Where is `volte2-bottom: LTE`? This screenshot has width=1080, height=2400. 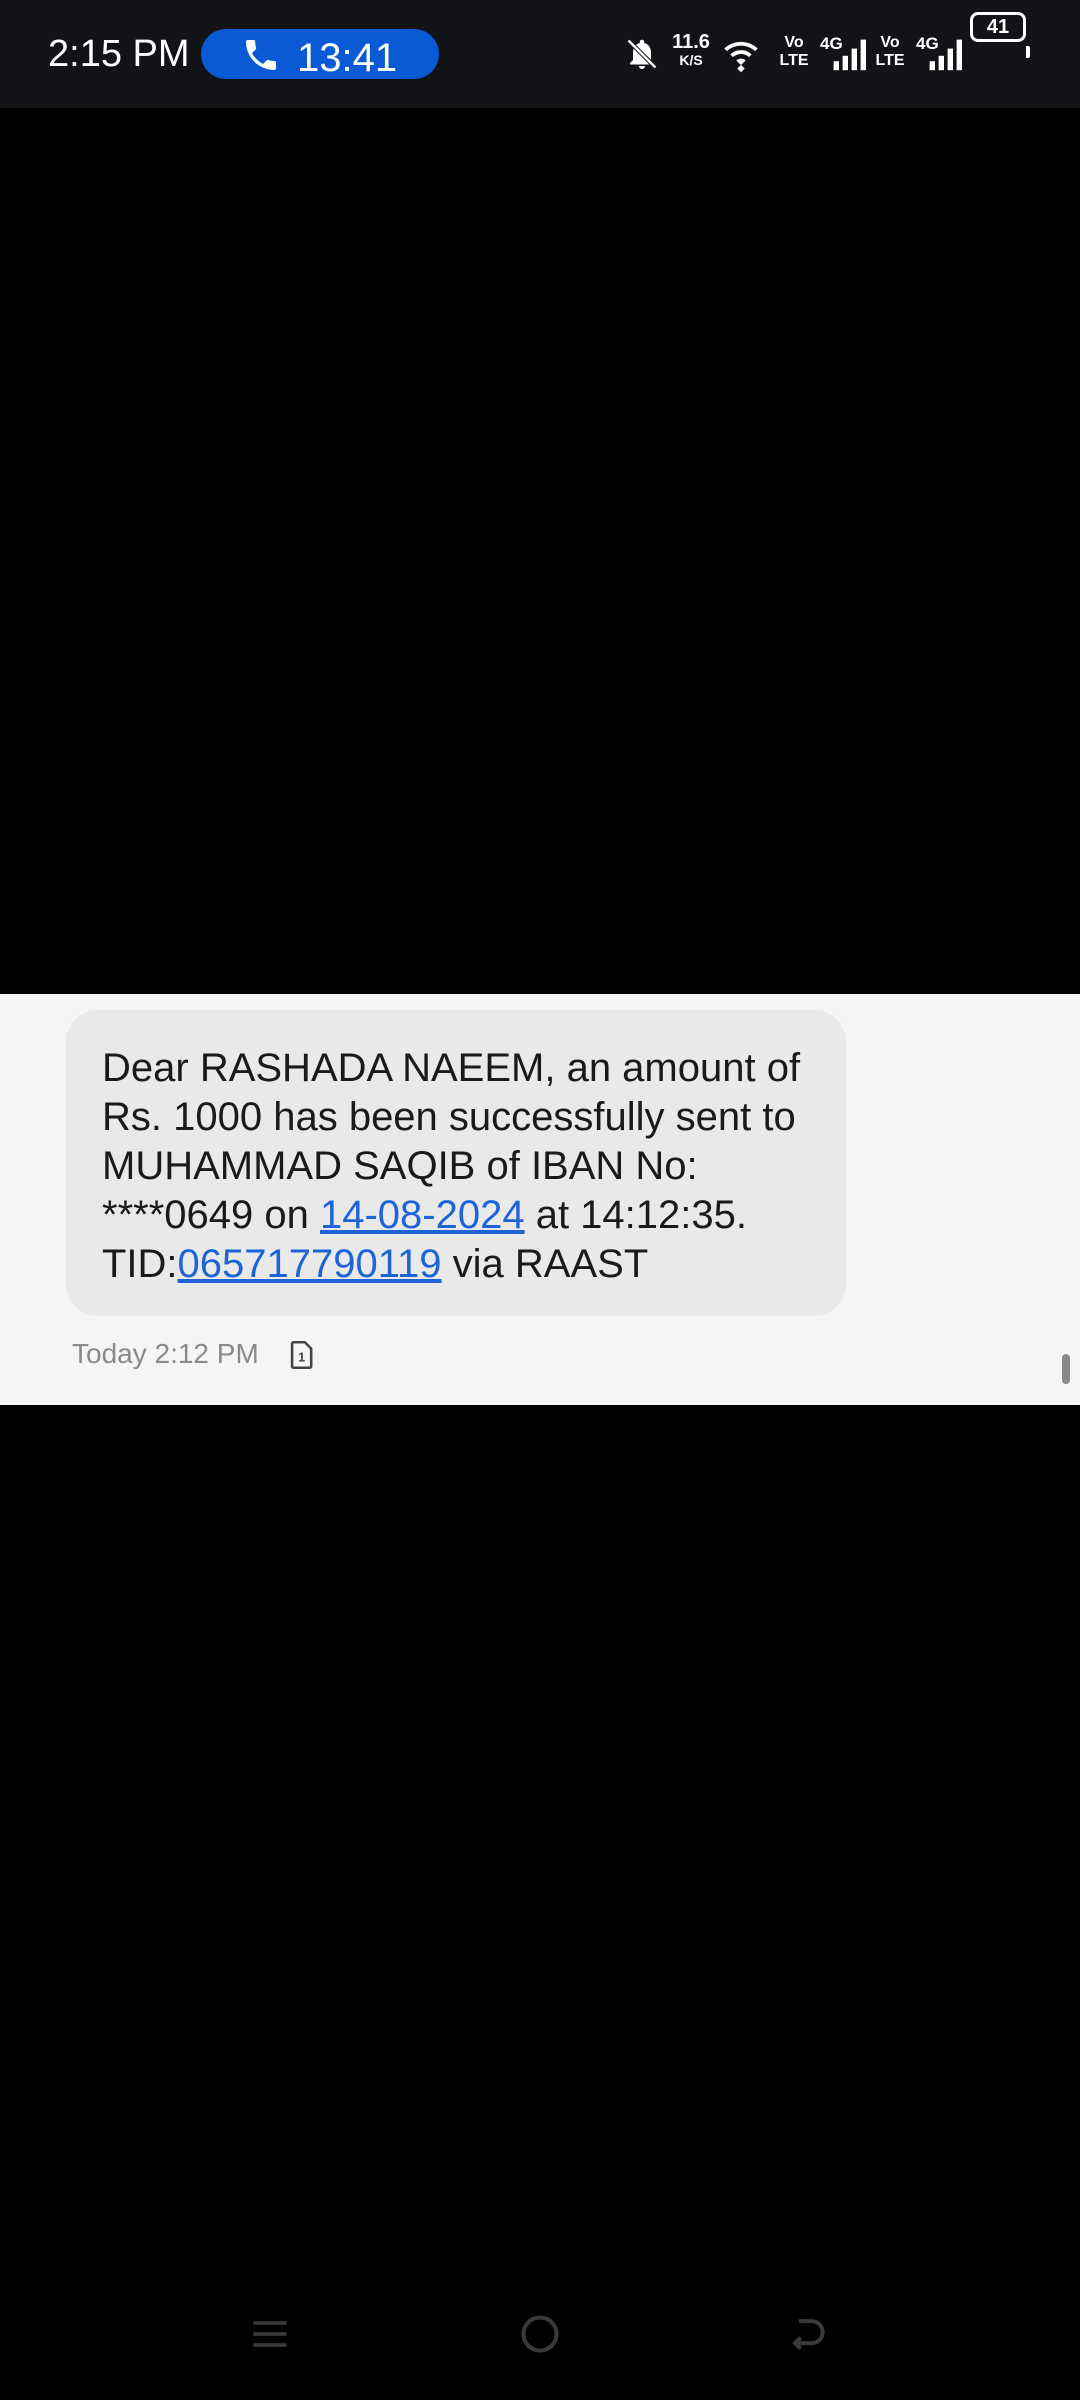
volte2-bottom: LTE is located at coordinates (890, 60).